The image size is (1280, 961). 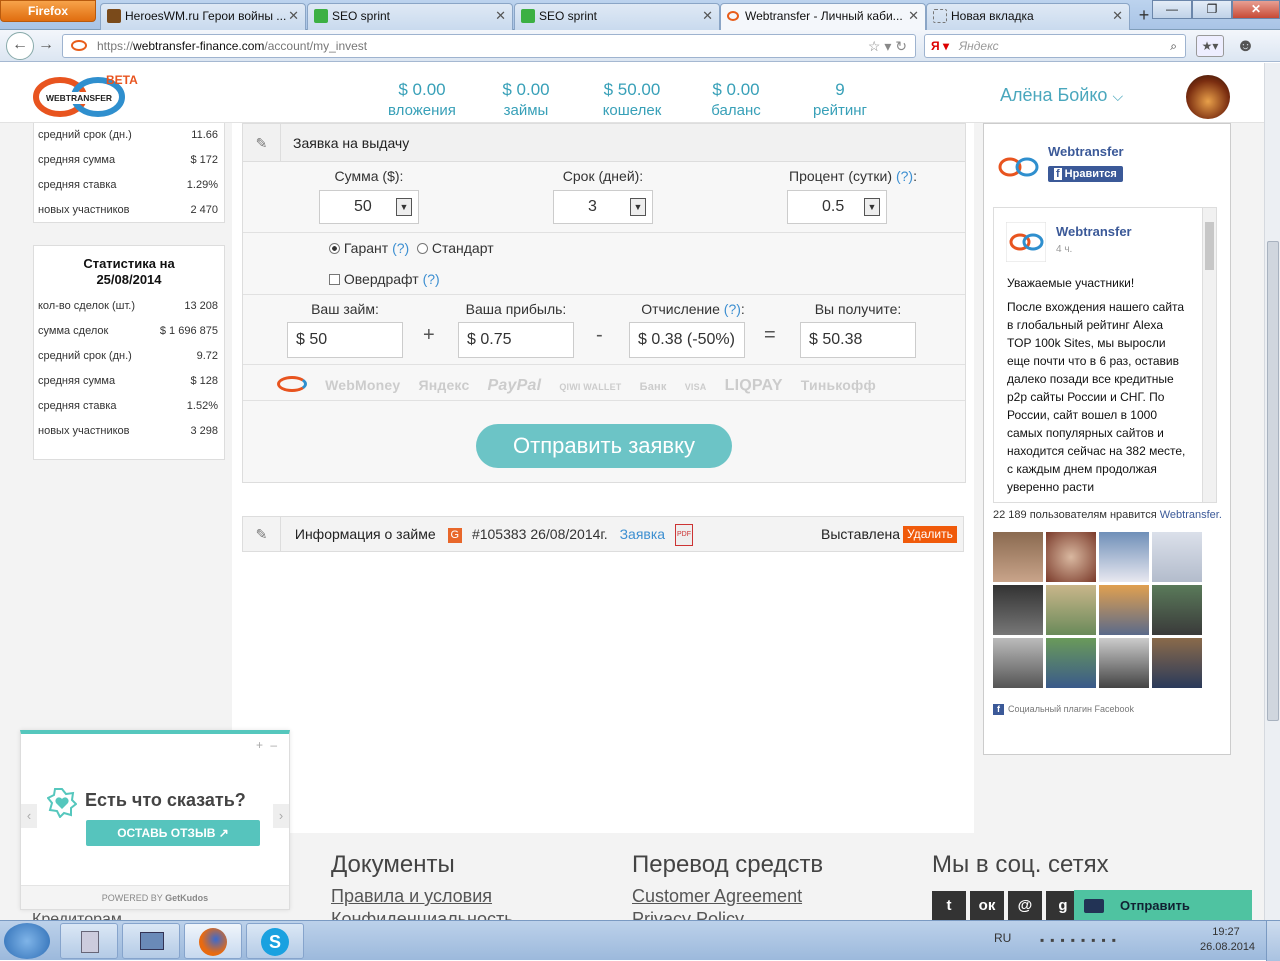 What do you see at coordinates (155, 897) in the screenshot?
I see `powered-by: POWERED BY GetKudos` at bounding box center [155, 897].